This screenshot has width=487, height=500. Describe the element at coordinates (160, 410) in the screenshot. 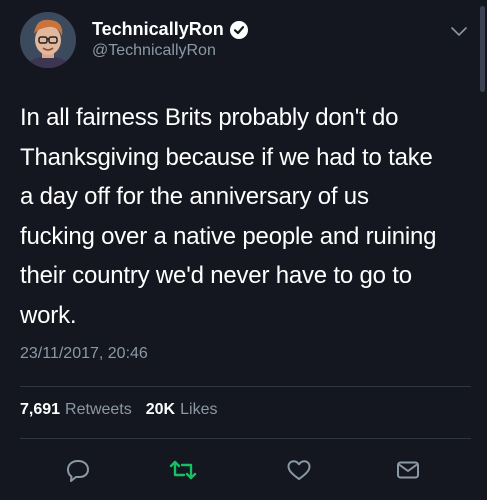

I see `likes-count: 20K` at that location.